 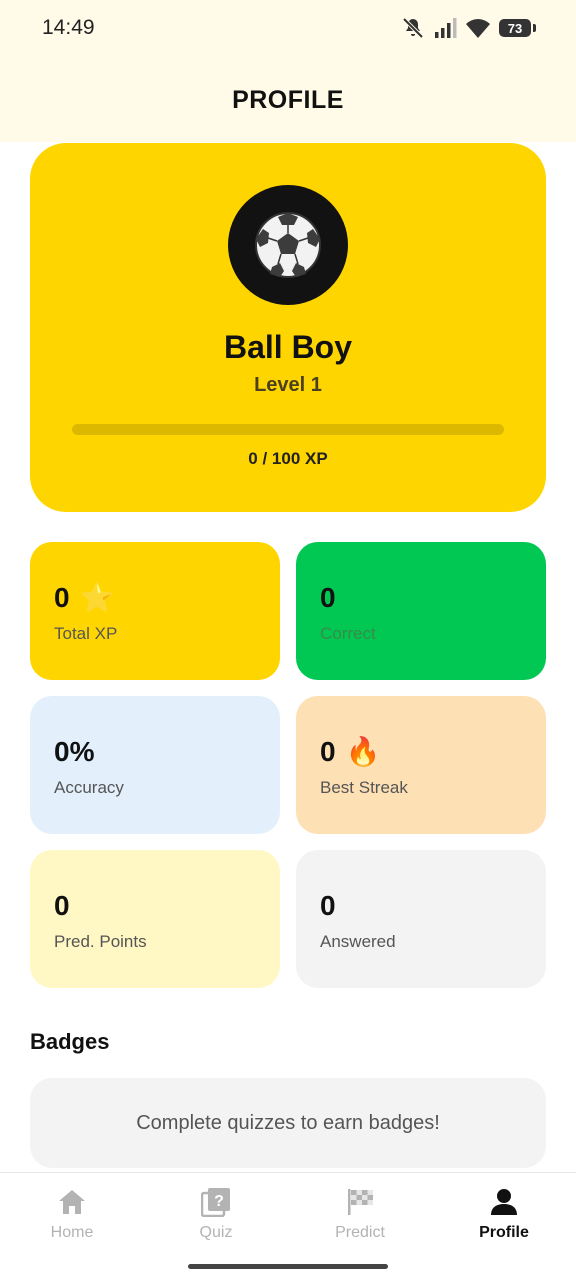 I want to click on nav-label: Quiz, so click(x=216, y=1232).